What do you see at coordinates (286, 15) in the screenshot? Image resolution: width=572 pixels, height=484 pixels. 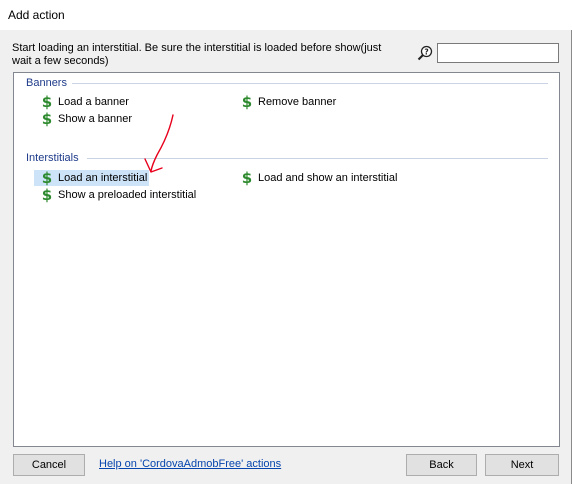 I see `title-bar: Add action` at bounding box center [286, 15].